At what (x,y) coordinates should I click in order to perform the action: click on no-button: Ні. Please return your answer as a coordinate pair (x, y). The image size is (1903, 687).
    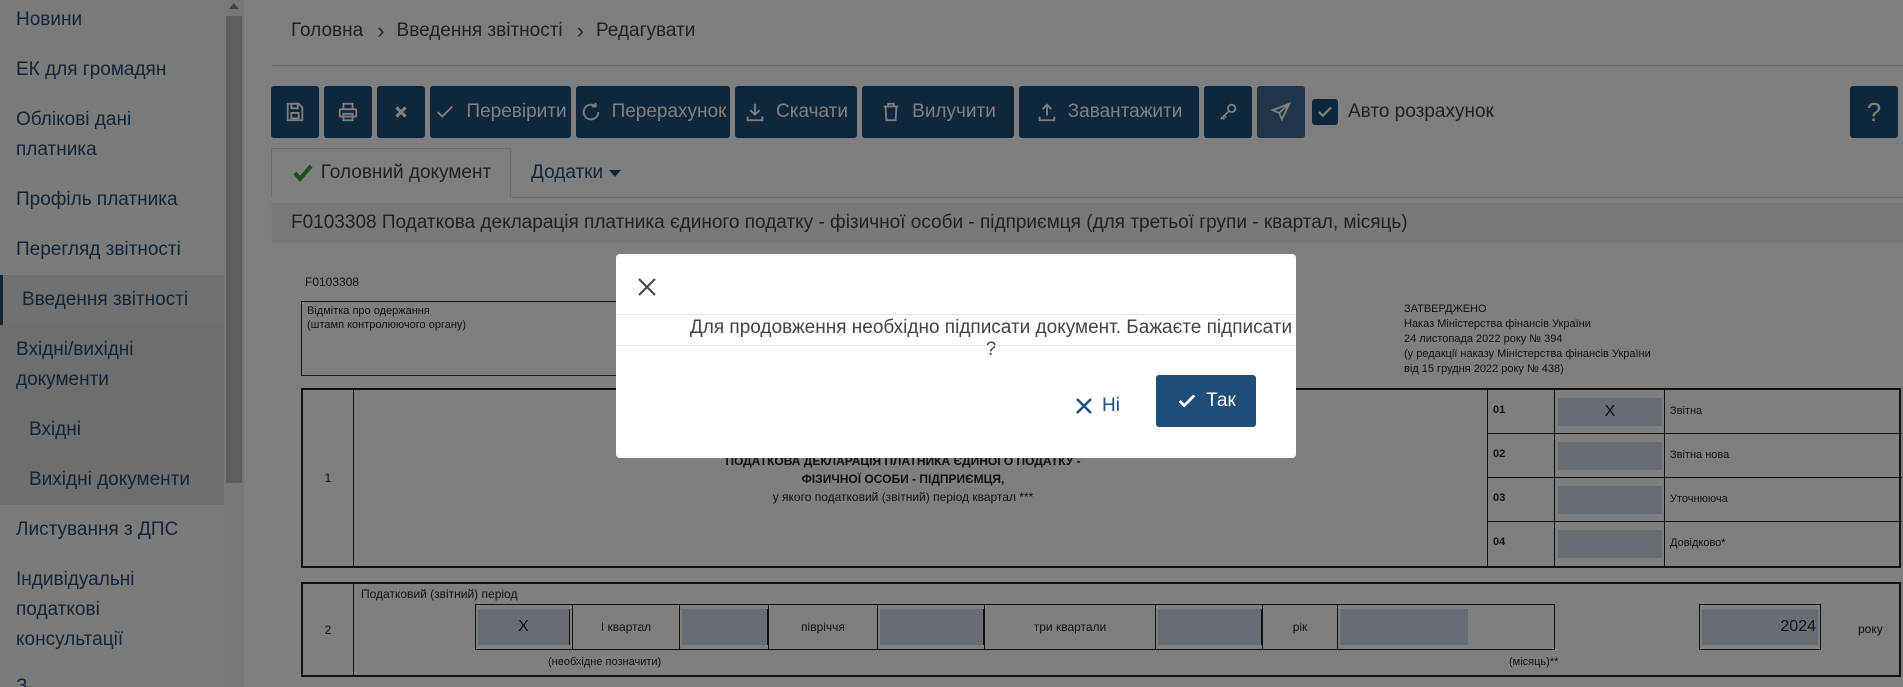
    Looking at the image, I should click on (1097, 406).